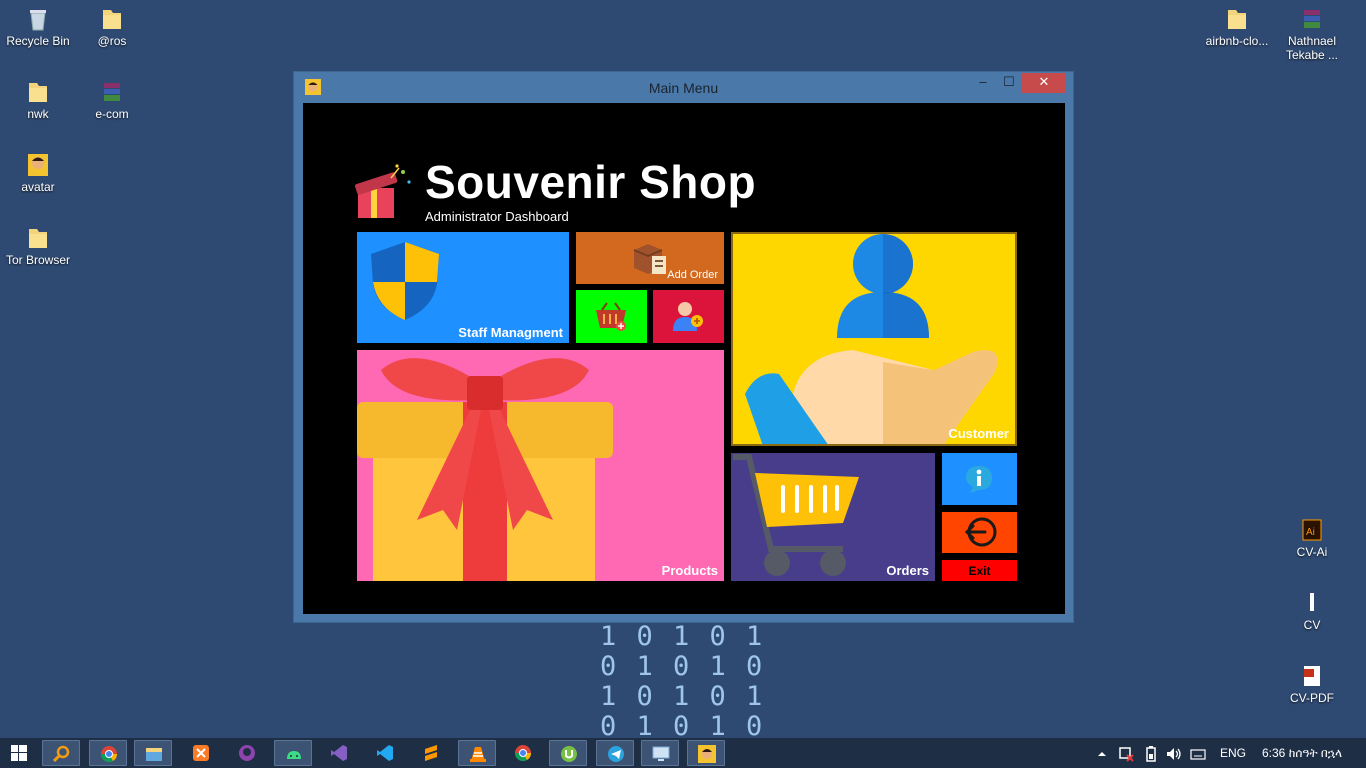 The width and height of the screenshot is (1366, 768). What do you see at coordinates (591, 182) in the screenshot?
I see `brand-title: Souvenir Shop` at bounding box center [591, 182].